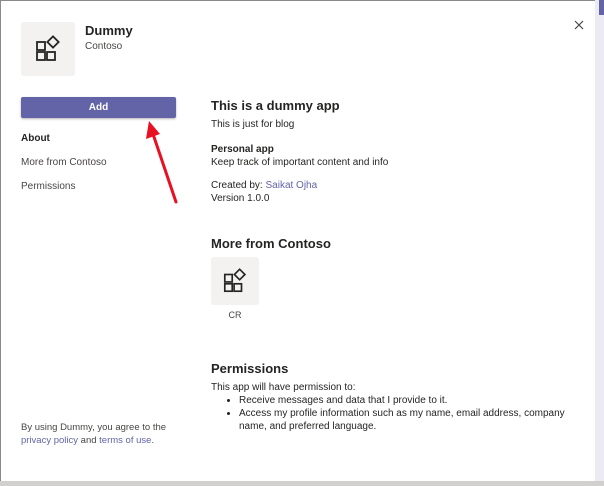 Image resolution: width=604 pixels, height=486 pixels. What do you see at coordinates (88, 440) in the screenshot?
I see `terms-and: and` at bounding box center [88, 440].